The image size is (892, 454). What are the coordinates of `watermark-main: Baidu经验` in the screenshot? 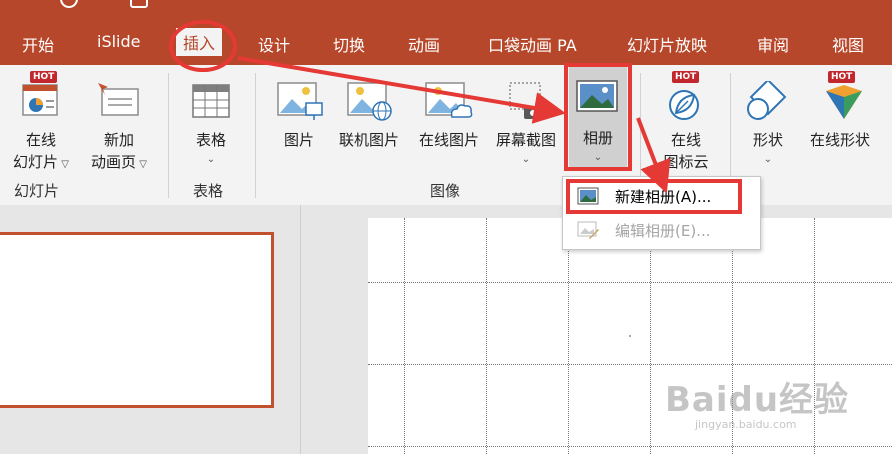 It's located at (757, 400).